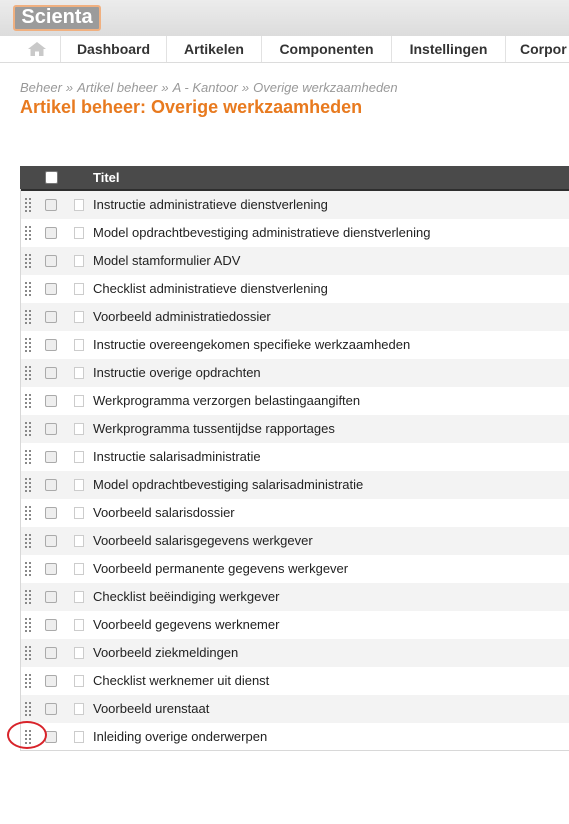 The image size is (569, 824). Describe the element at coordinates (294, 737) in the screenshot. I see `table-row: Inleiding overige onderwerpen` at that location.